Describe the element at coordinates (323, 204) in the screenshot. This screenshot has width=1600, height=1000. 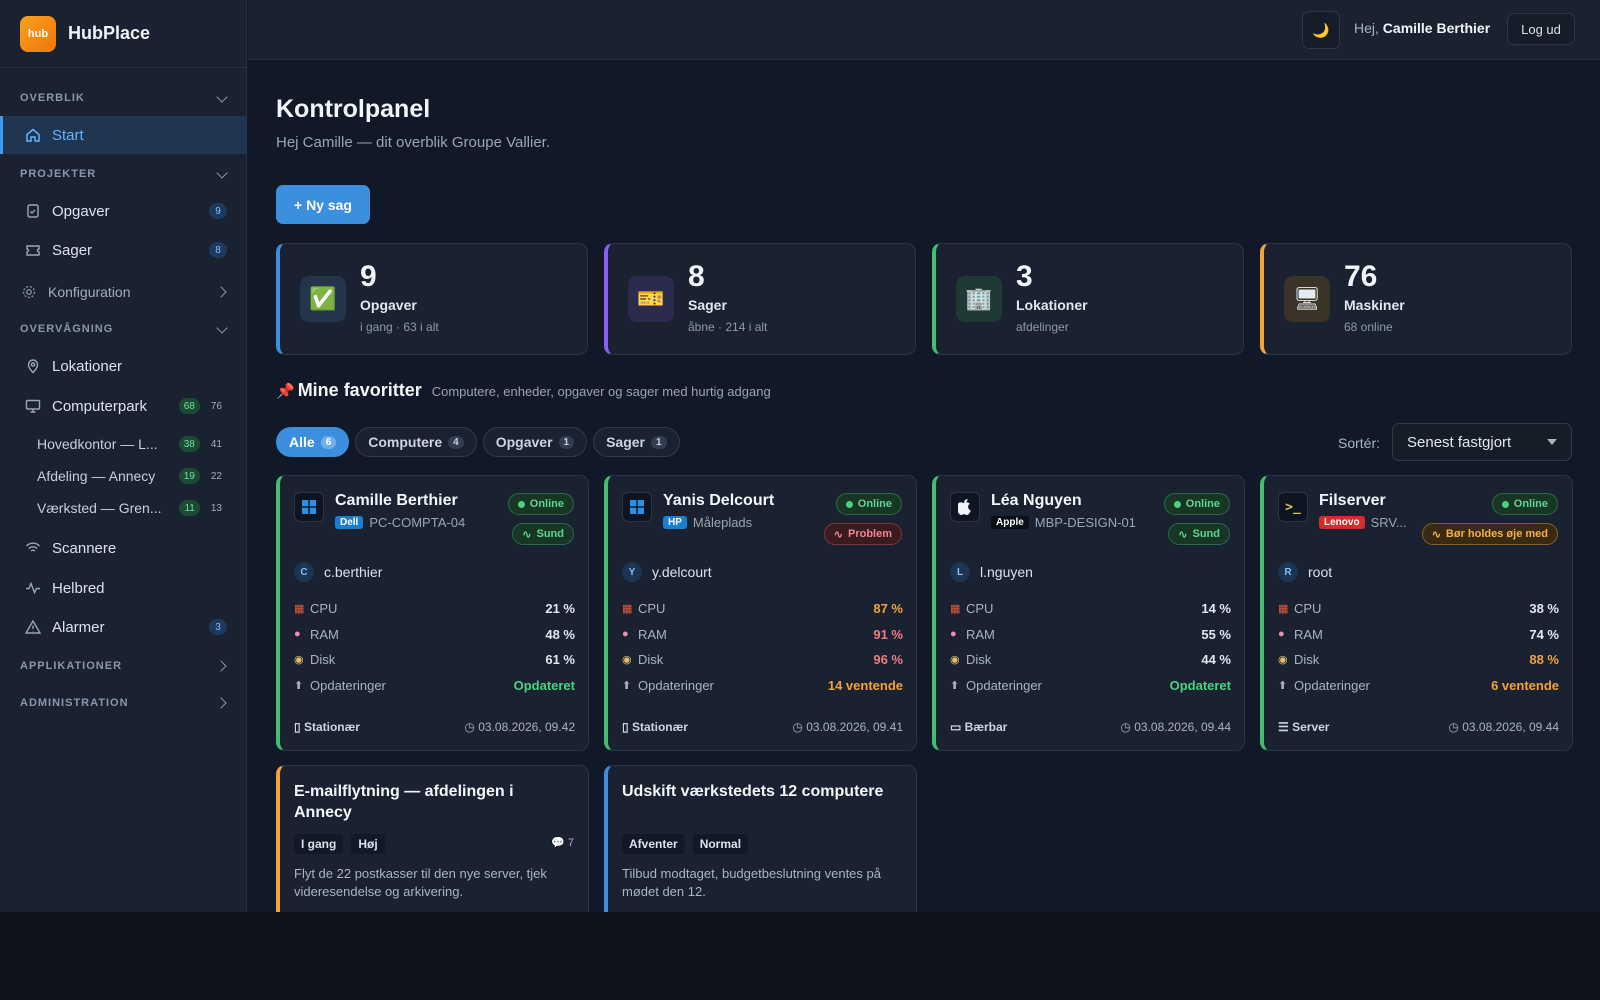
I see `new-case-button: + Ny sag` at that location.